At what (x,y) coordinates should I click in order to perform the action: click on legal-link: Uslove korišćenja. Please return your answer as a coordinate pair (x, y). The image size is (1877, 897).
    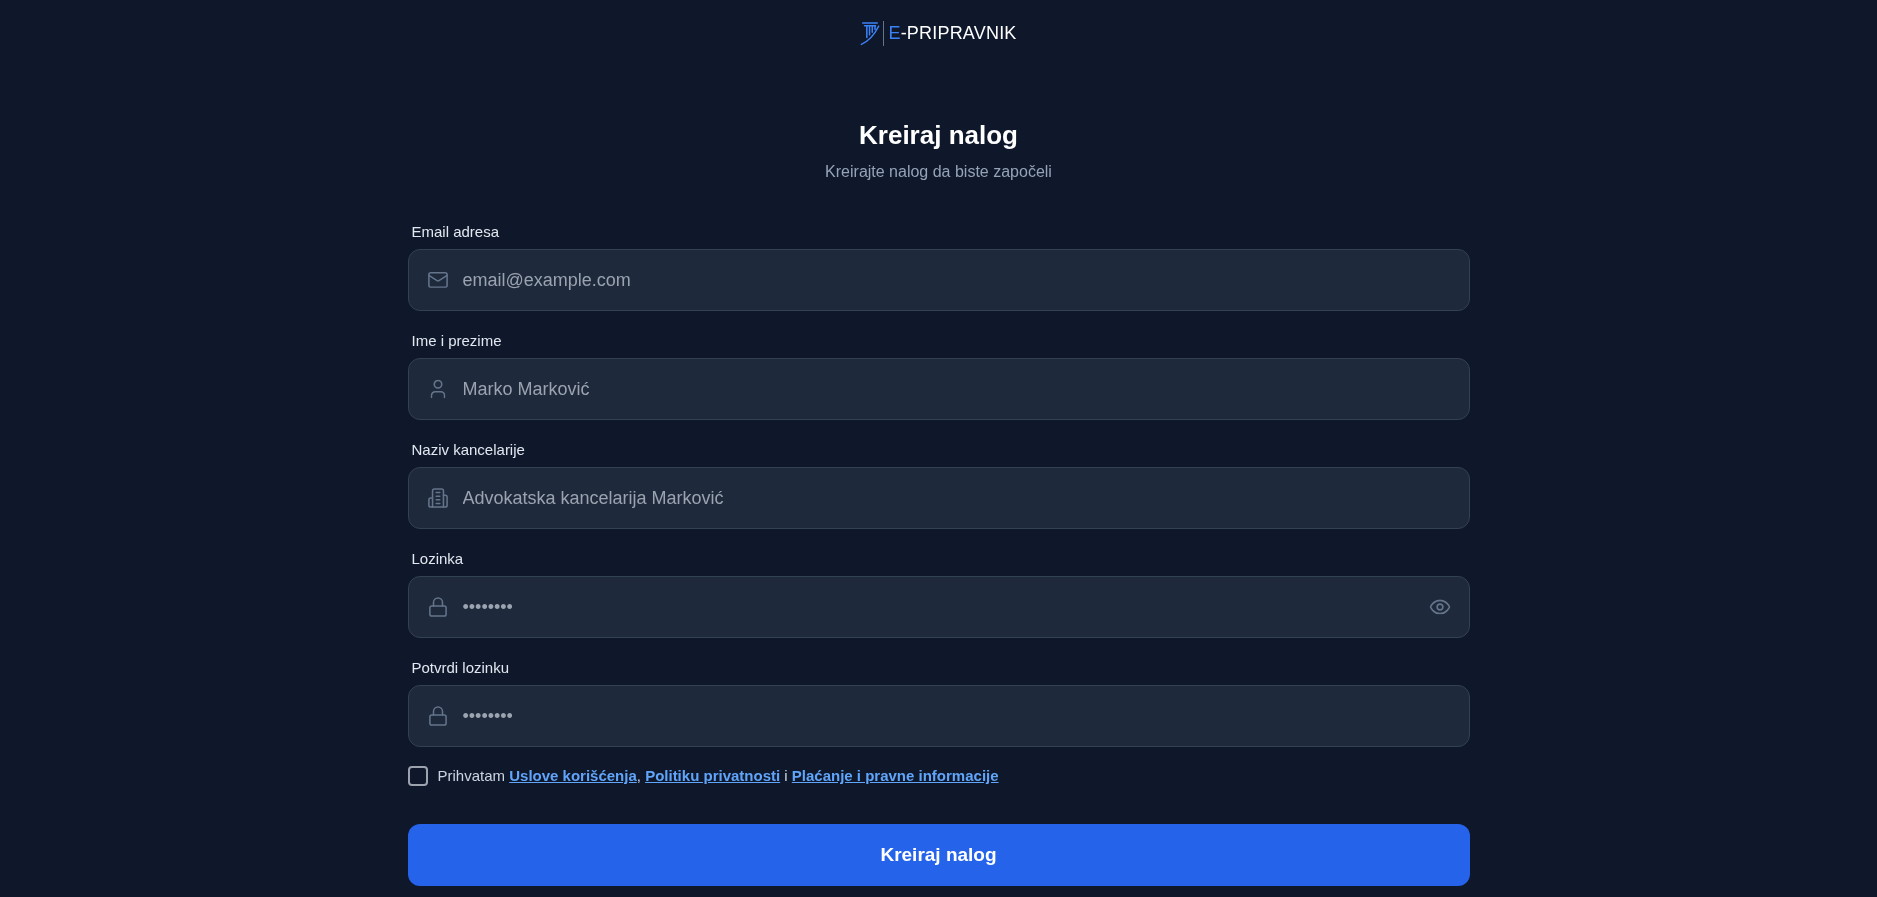
    Looking at the image, I should click on (573, 775).